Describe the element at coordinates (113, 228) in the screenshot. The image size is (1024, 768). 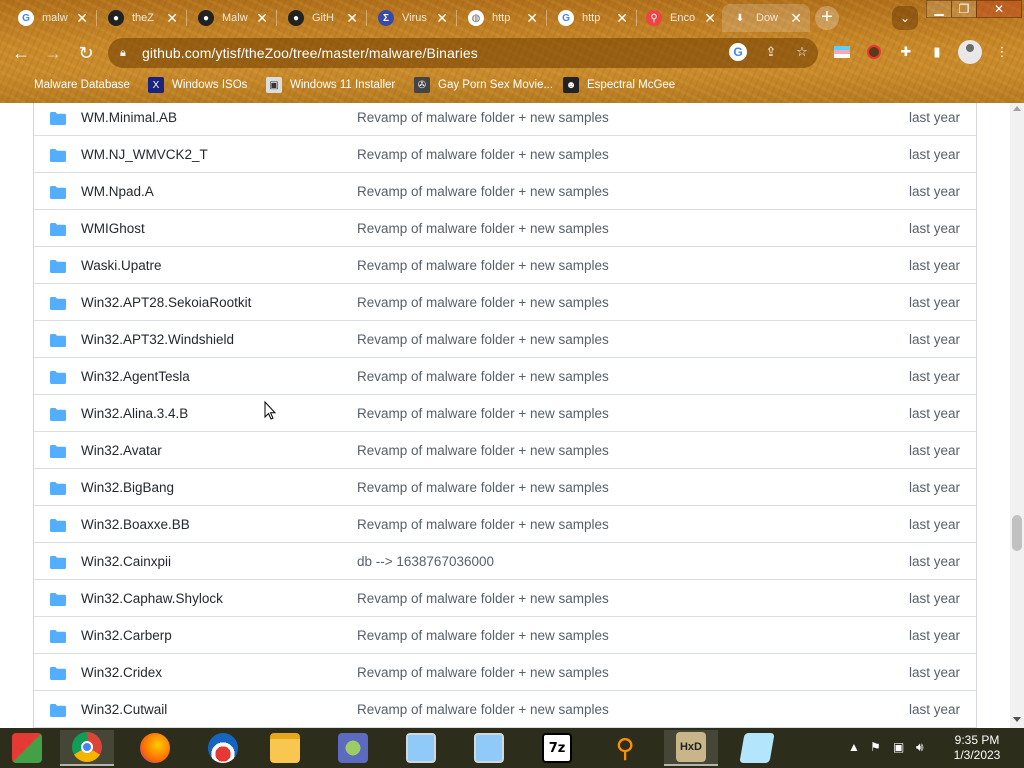
I see `file-name-link: WMIGhost` at that location.